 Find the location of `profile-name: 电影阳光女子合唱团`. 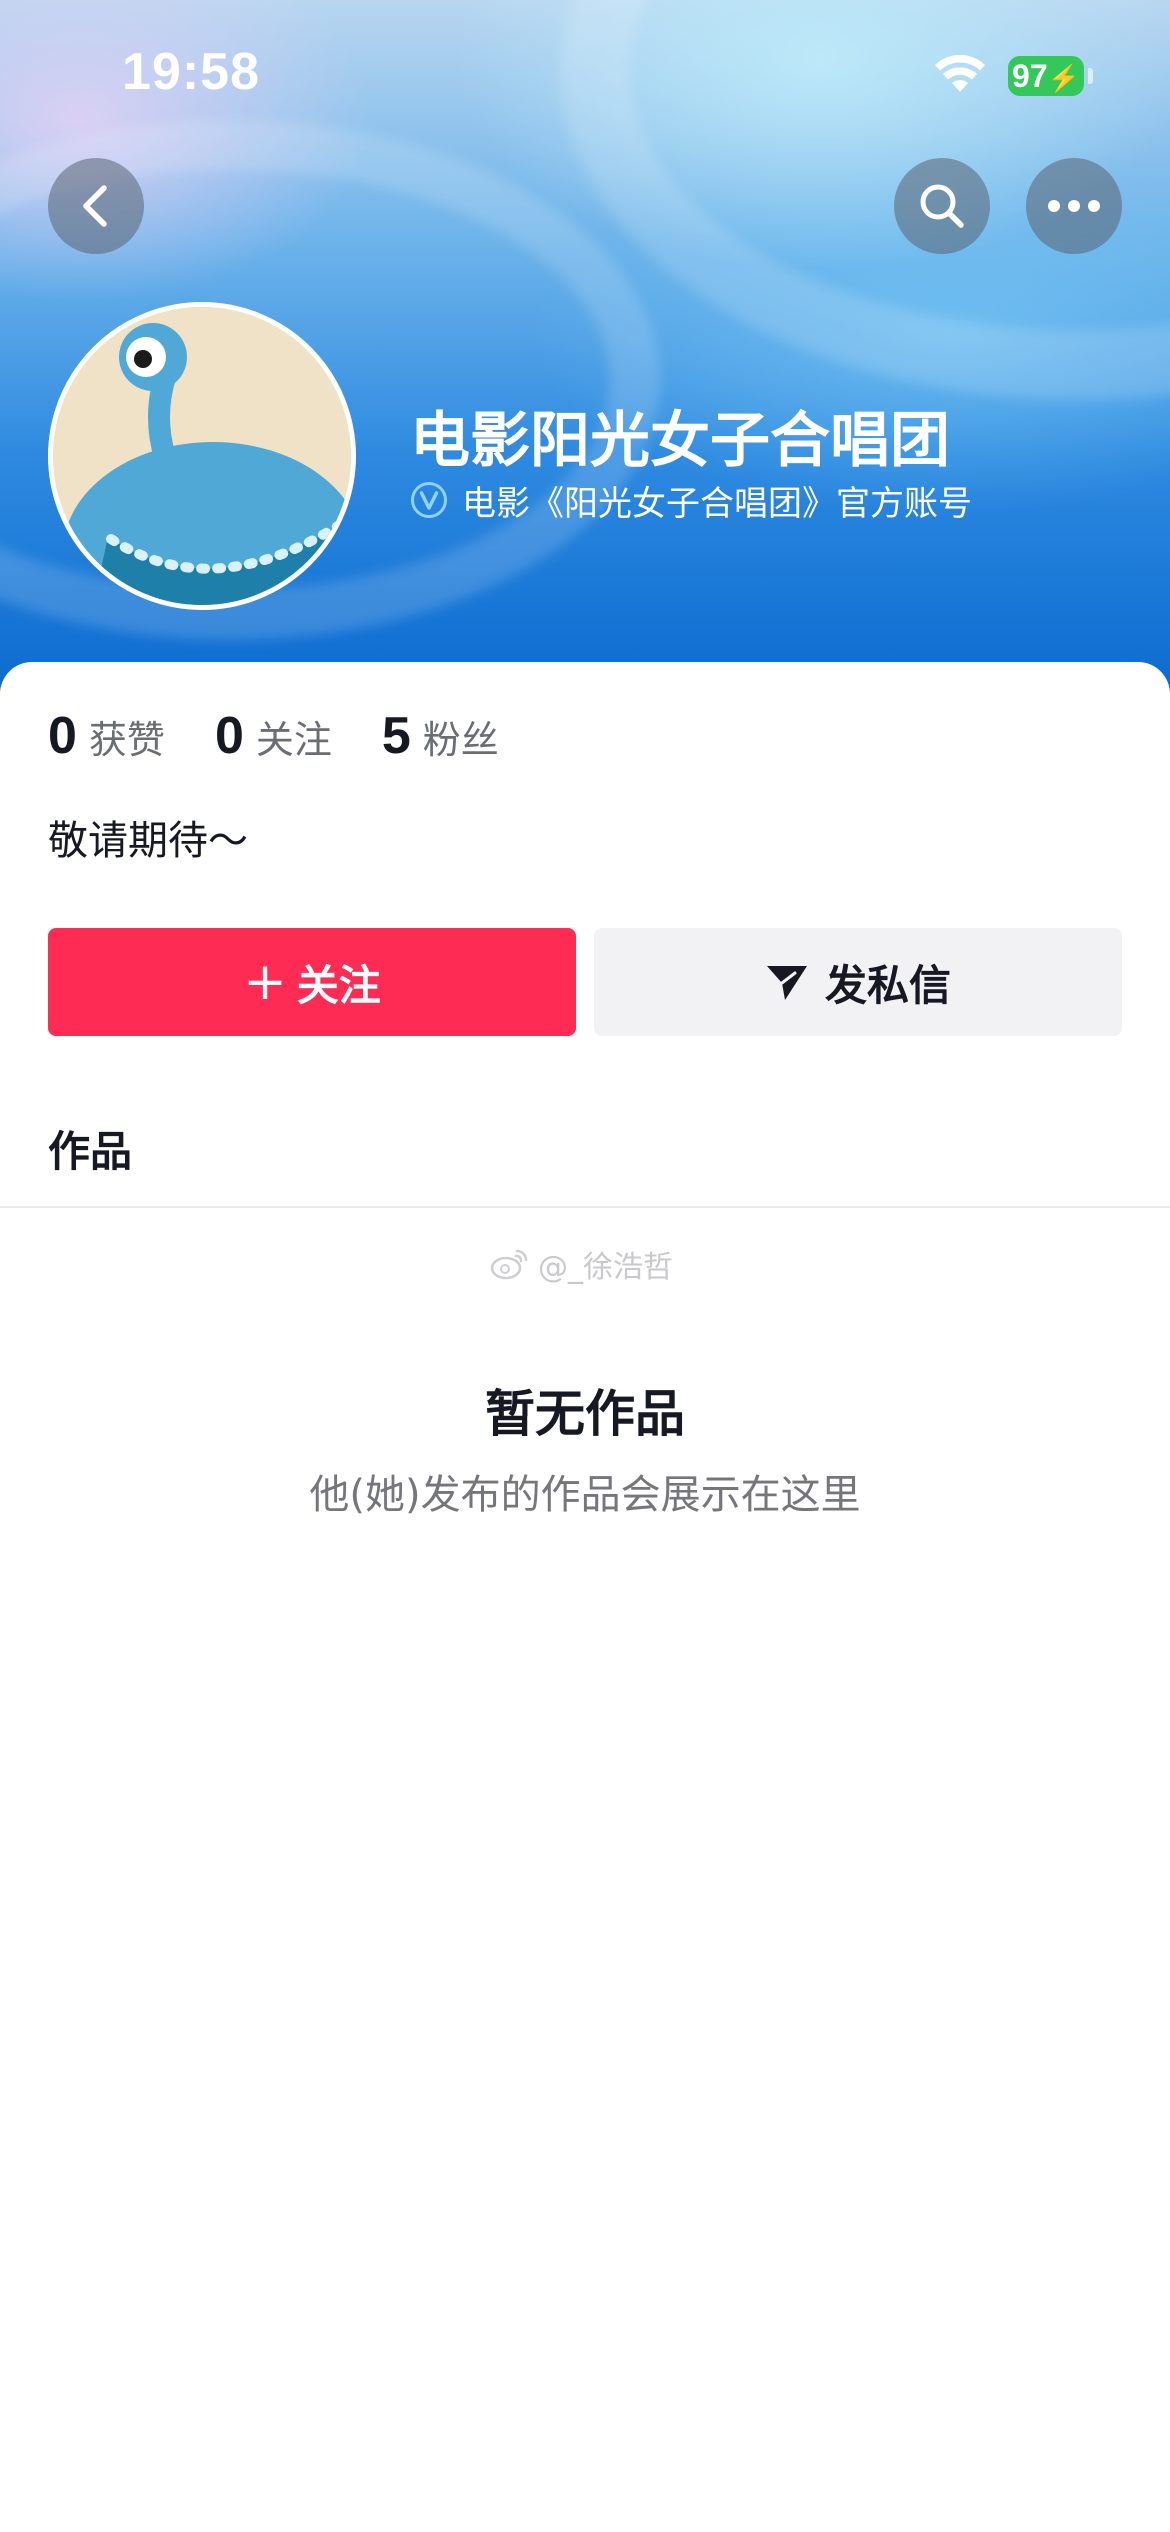

profile-name: 电影阳光女子合唱团 is located at coordinates (680, 441).